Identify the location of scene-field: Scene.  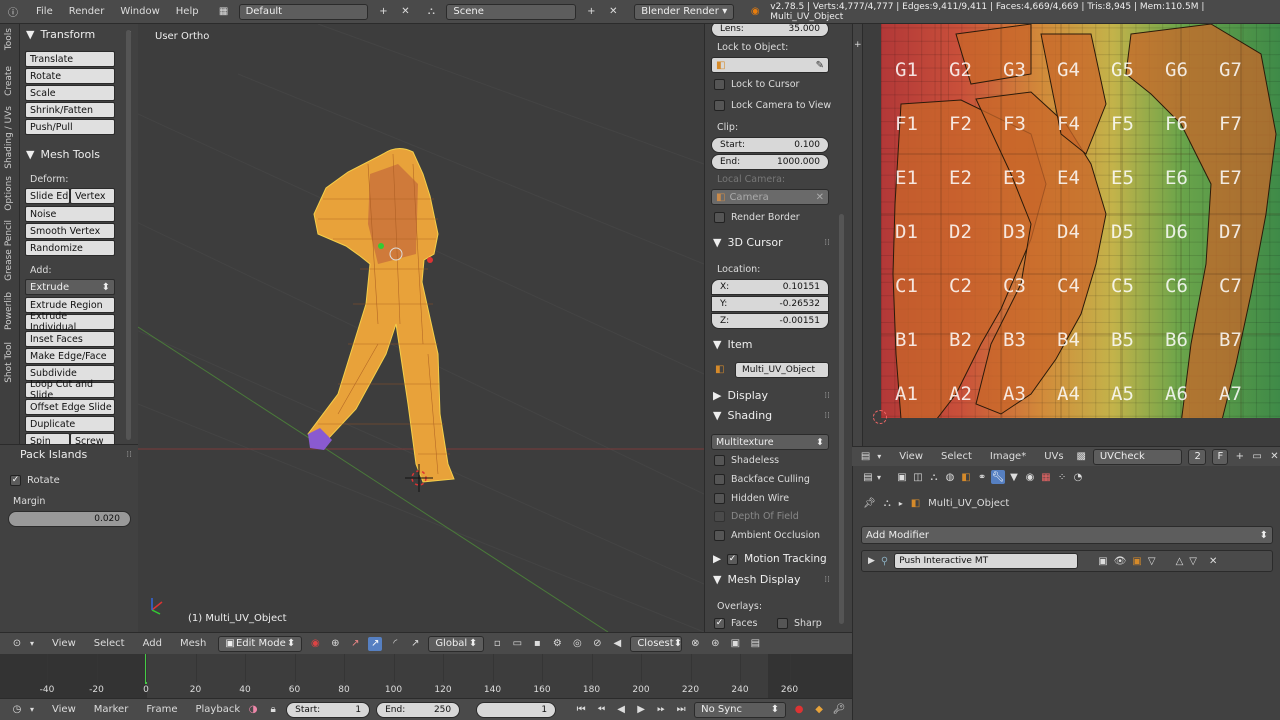
(511, 11).